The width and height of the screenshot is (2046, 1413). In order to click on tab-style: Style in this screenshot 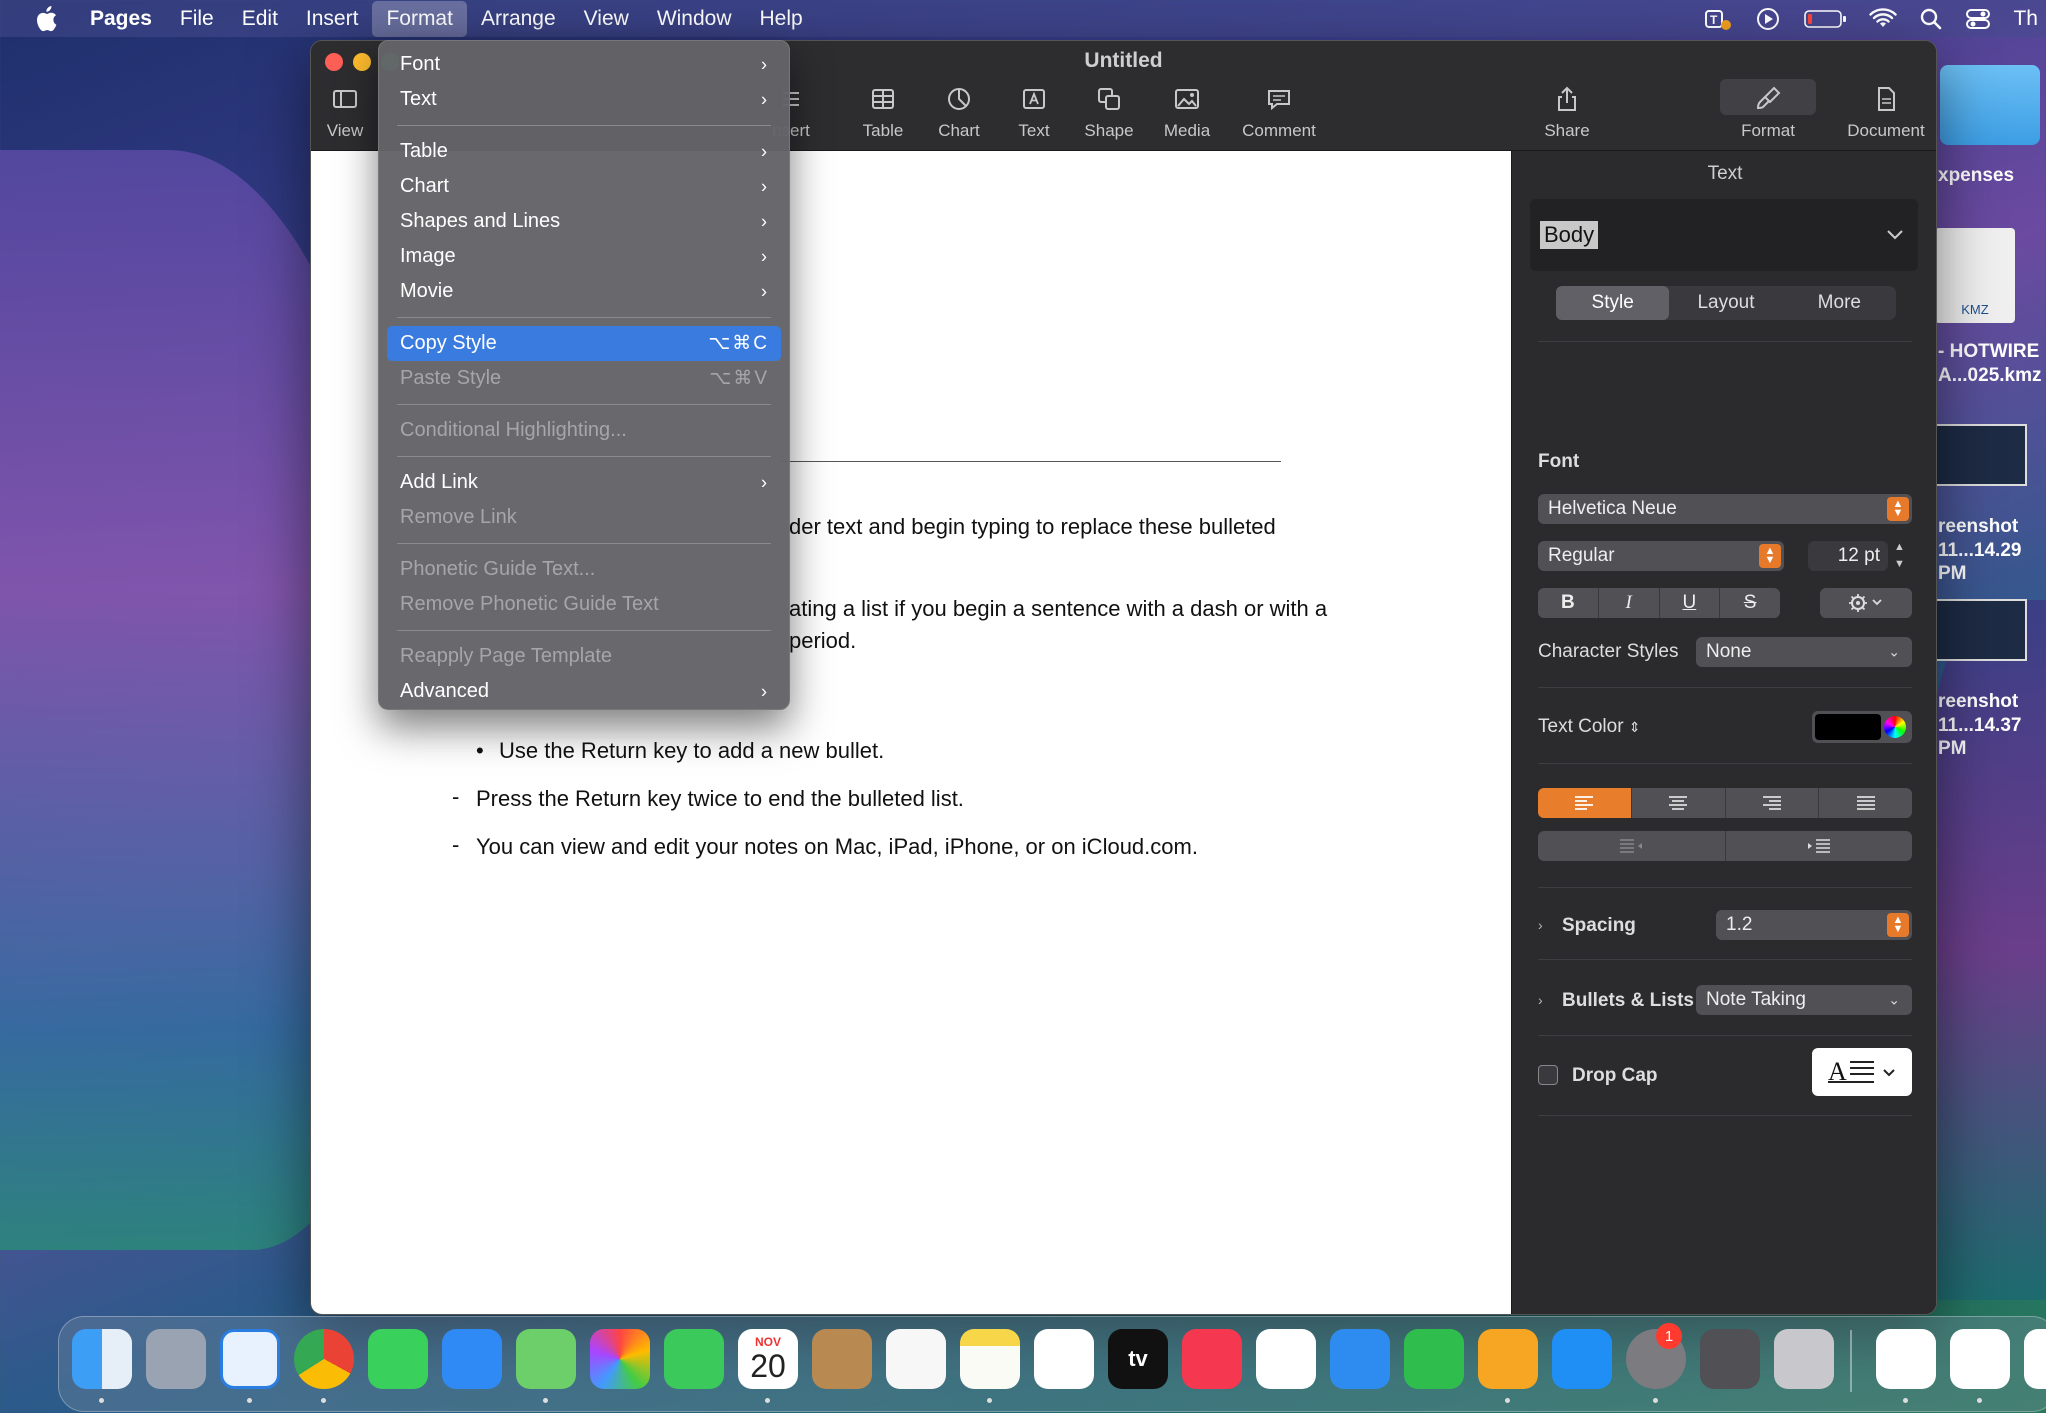, I will do `click(1613, 303)`.